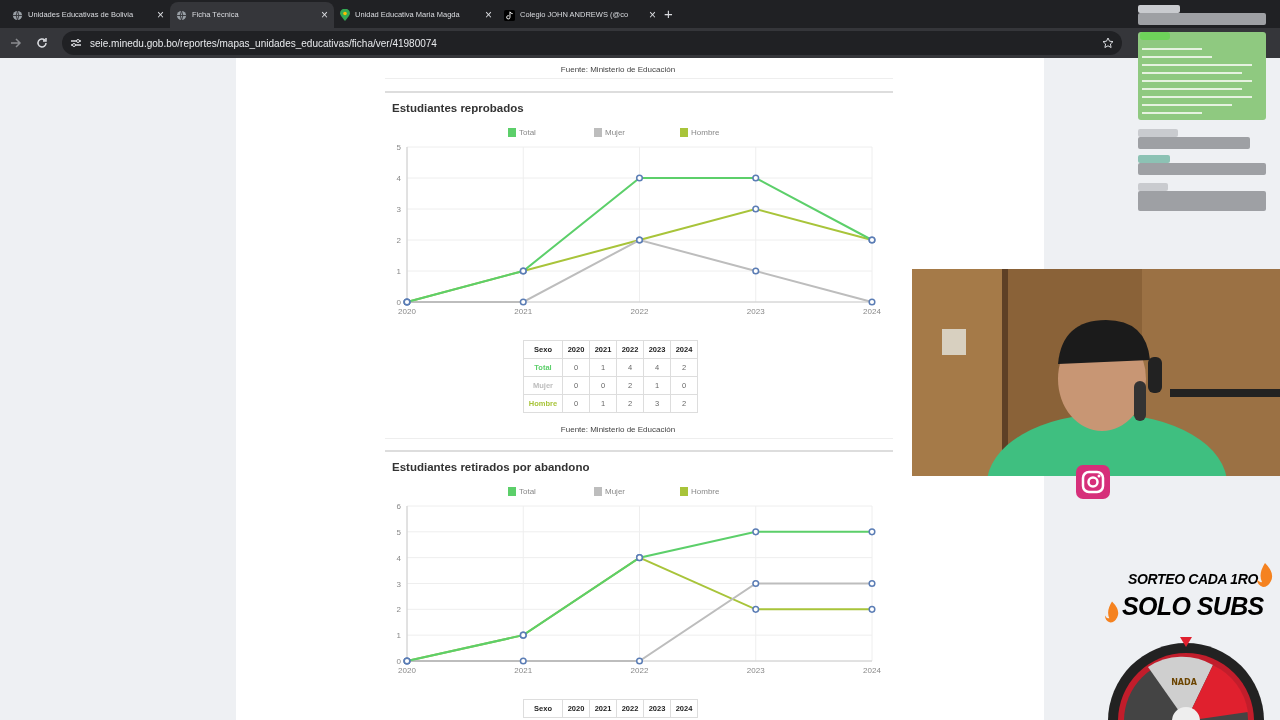 The image size is (1280, 720). What do you see at coordinates (1193, 579) in the screenshot?
I see `promo-text: SORTEO CADA 1RO` at bounding box center [1193, 579].